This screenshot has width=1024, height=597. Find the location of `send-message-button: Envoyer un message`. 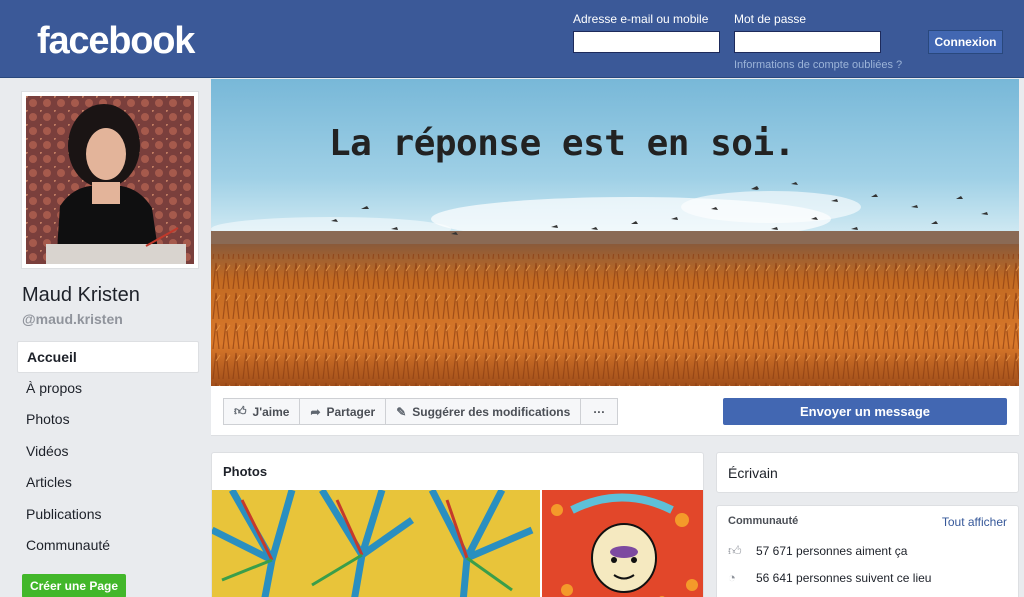

send-message-button: Envoyer un message is located at coordinates (865, 411).